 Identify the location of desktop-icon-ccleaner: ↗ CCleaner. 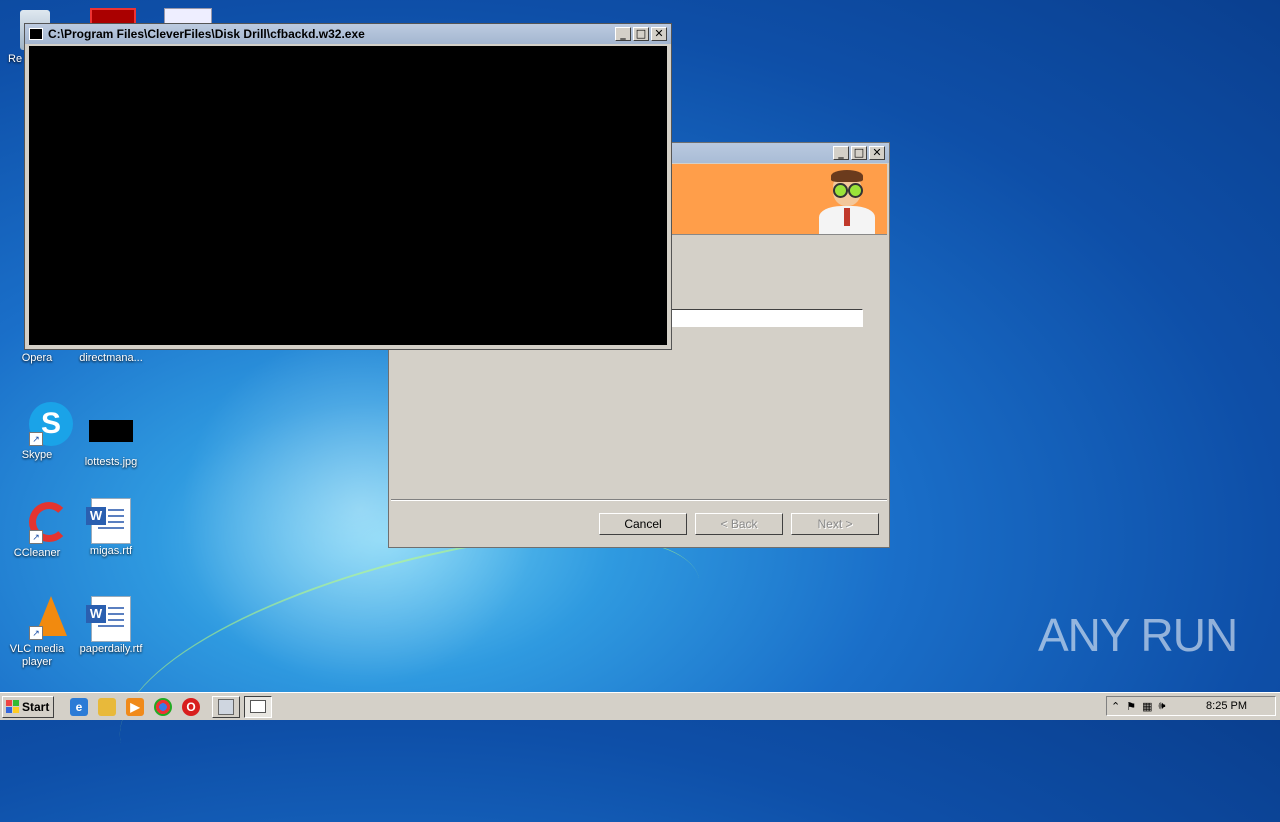
(37, 530).